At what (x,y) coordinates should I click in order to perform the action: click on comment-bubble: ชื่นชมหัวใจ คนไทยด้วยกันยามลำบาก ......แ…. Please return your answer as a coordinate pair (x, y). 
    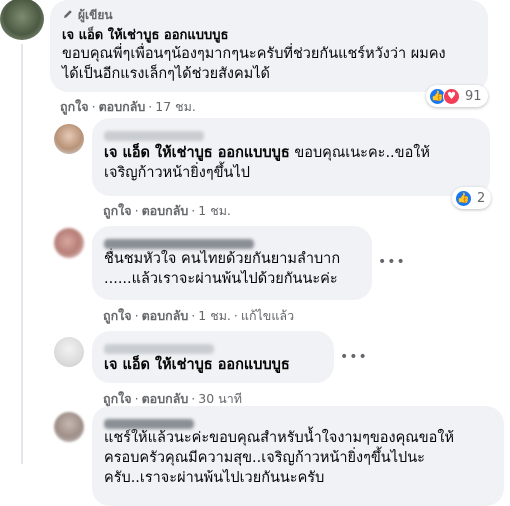
    Looking at the image, I should click on (232, 263).